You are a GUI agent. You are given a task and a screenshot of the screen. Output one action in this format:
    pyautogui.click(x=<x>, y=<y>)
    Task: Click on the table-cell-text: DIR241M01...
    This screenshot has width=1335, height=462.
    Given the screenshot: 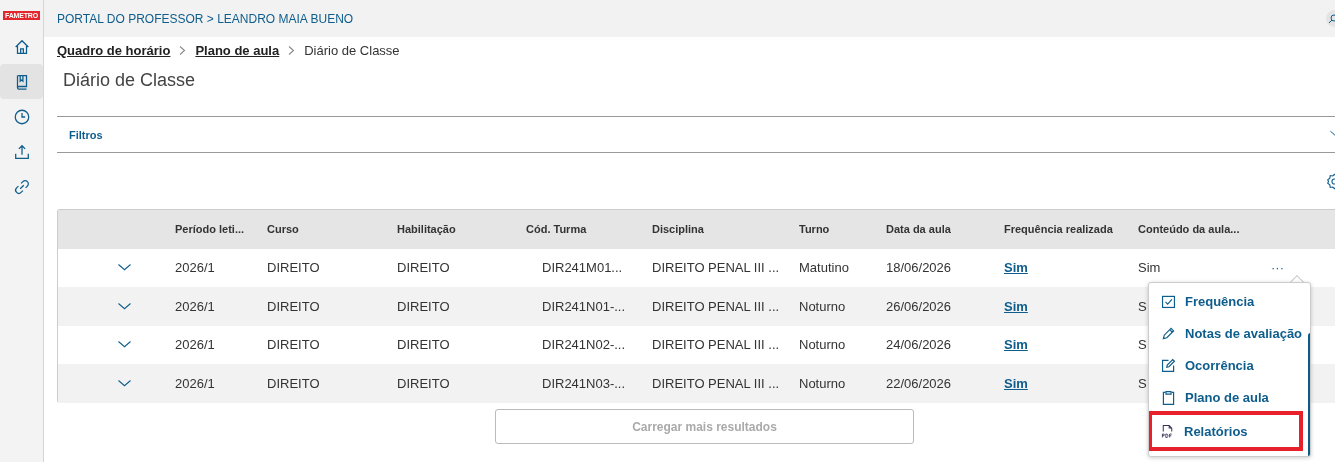 What is the action you would take?
    pyautogui.click(x=582, y=268)
    